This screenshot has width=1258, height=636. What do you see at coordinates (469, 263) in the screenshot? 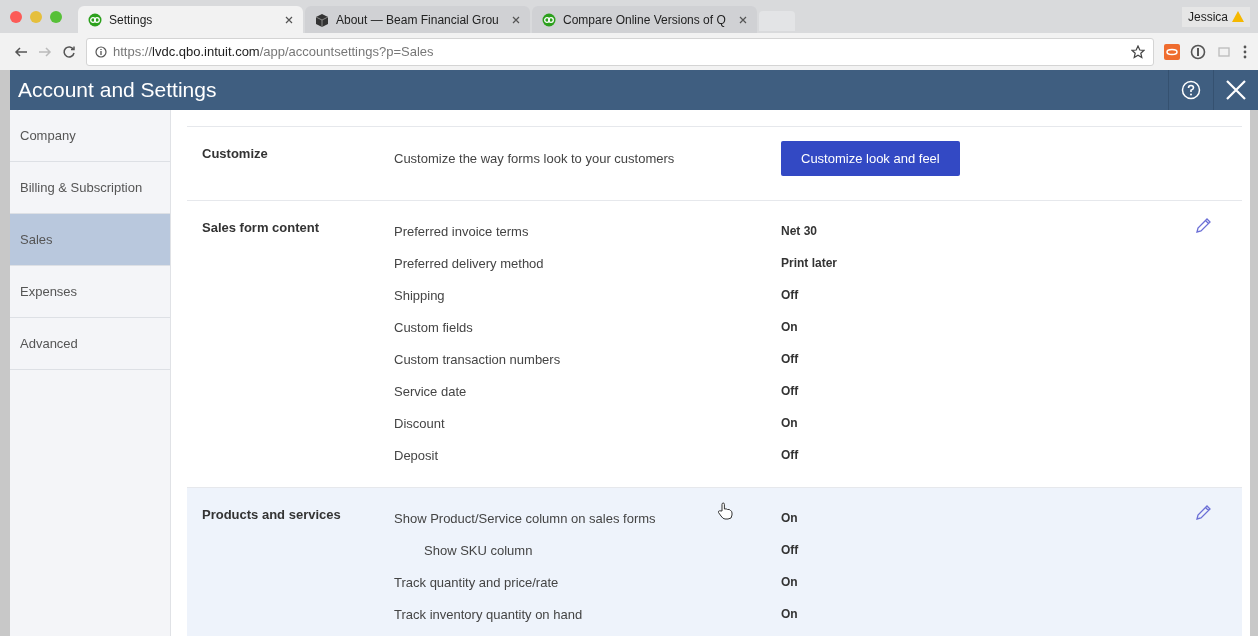
I see `setting-label: Preferred delivery method` at bounding box center [469, 263].